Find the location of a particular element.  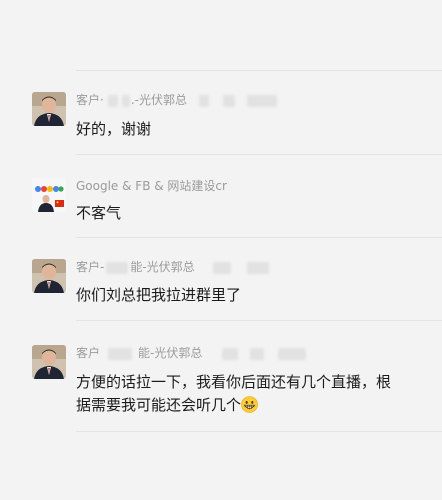

message-text: 好的，谢谢 is located at coordinates (114, 129).